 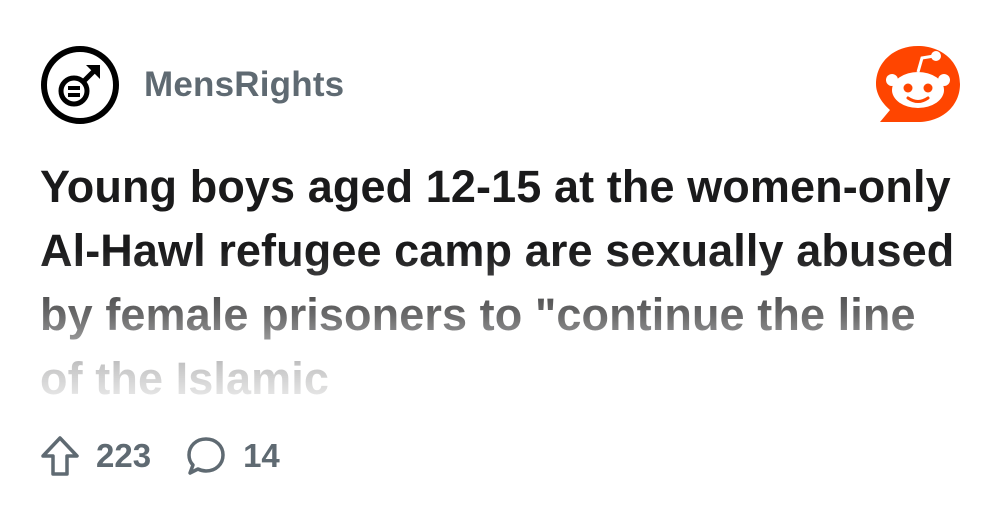 What do you see at coordinates (918, 84) in the screenshot?
I see `reddit-snoo-icon` at bounding box center [918, 84].